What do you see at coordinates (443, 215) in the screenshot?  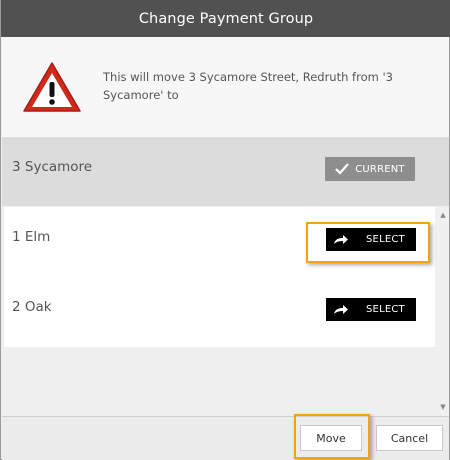 I see `scroll-up-arrow-icon: ▲` at bounding box center [443, 215].